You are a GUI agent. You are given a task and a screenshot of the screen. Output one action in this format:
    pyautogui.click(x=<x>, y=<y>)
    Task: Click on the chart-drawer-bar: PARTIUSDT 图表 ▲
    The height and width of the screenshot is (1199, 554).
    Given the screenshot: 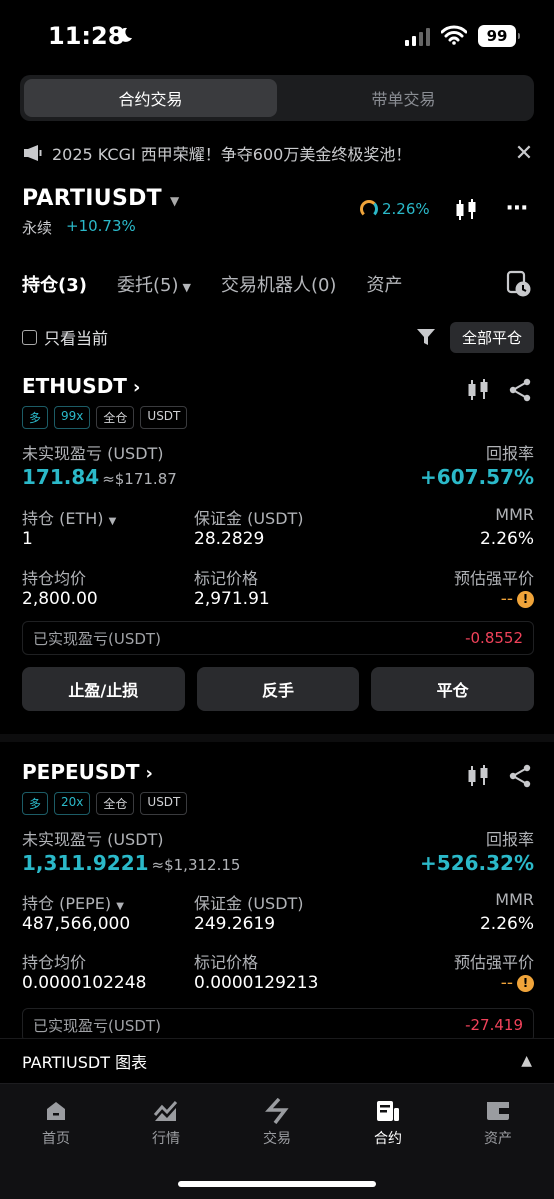 What is the action you would take?
    pyautogui.click(x=277, y=1060)
    